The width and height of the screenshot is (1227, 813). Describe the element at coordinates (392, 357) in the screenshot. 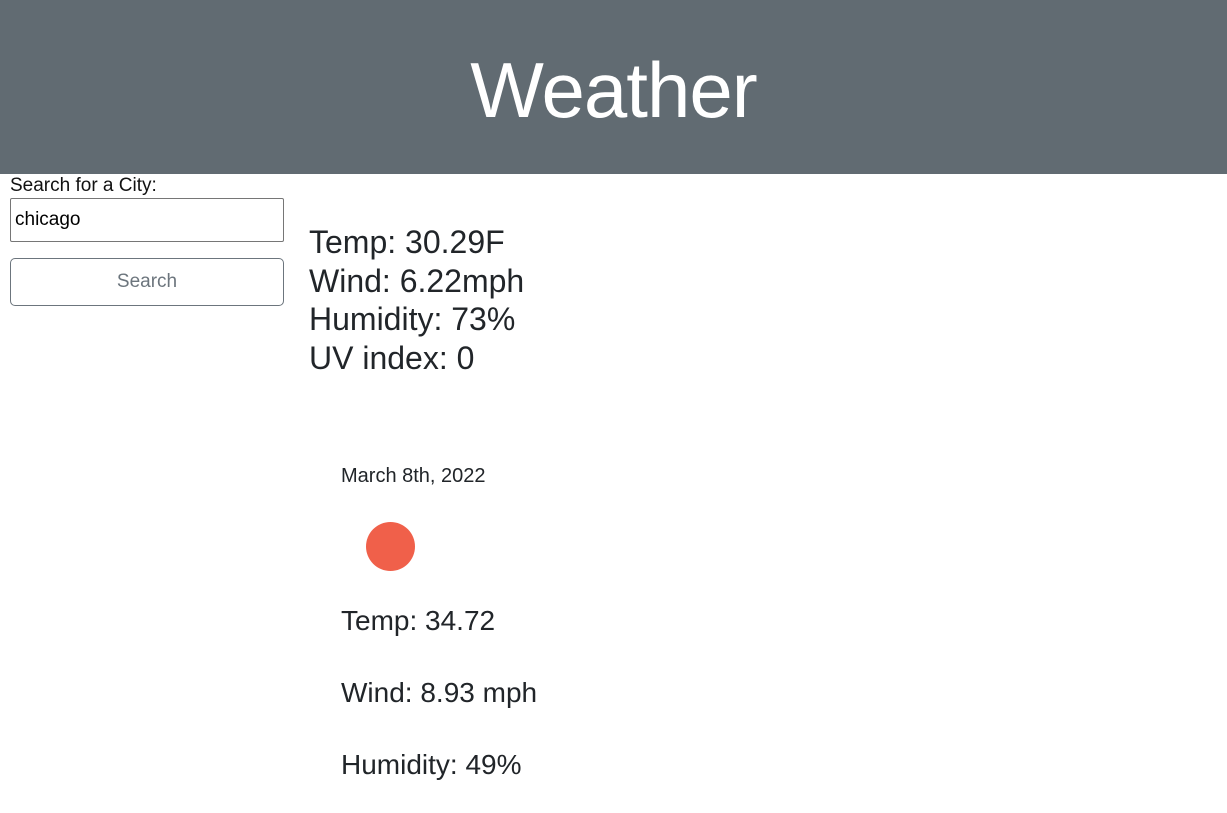

I see `current-uv-index: UV index: 0` at that location.